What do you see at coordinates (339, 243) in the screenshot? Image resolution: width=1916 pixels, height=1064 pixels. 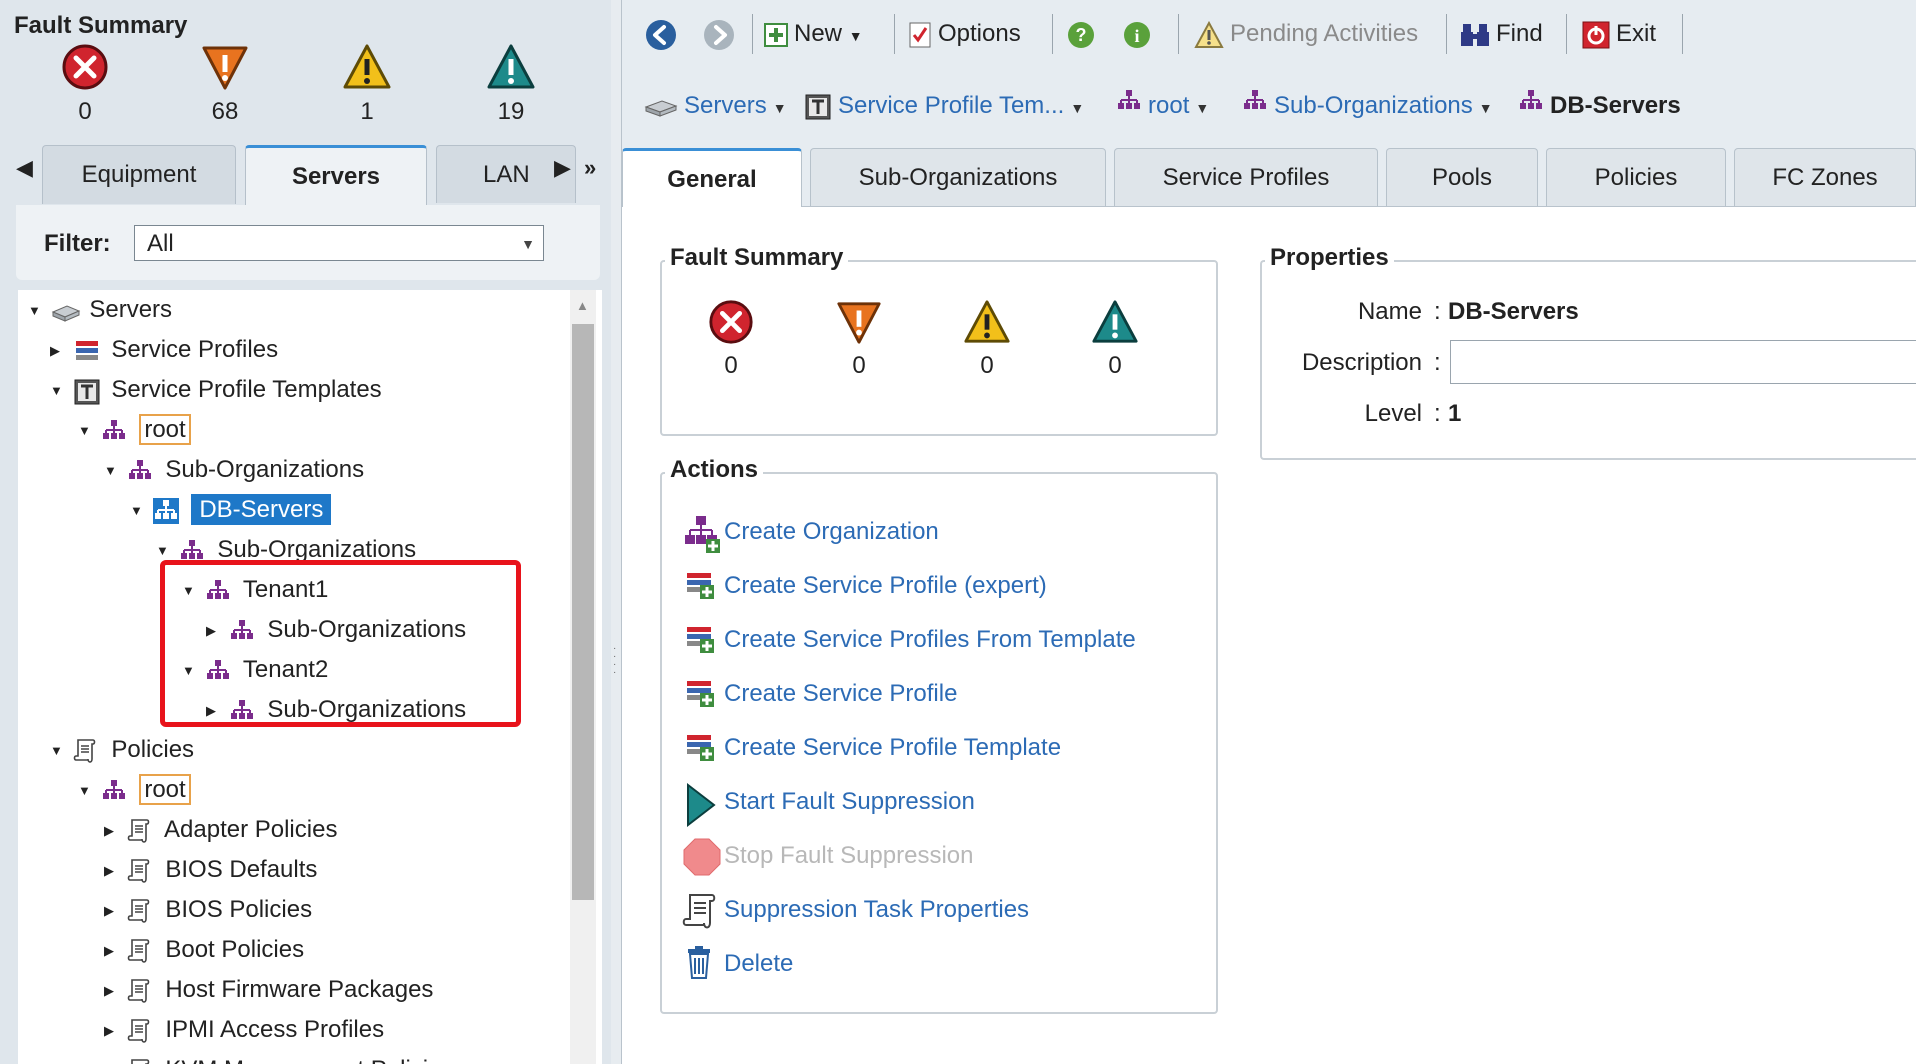 I see `filter-dropdown: All ▼` at bounding box center [339, 243].